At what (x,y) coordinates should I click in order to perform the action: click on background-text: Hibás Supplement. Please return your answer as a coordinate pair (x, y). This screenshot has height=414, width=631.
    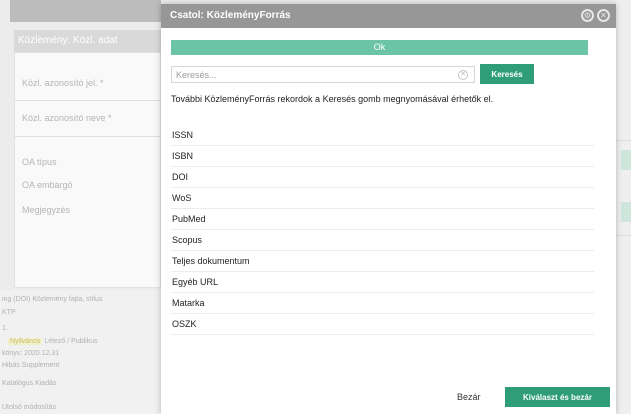
    Looking at the image, I should click on (31, 365).